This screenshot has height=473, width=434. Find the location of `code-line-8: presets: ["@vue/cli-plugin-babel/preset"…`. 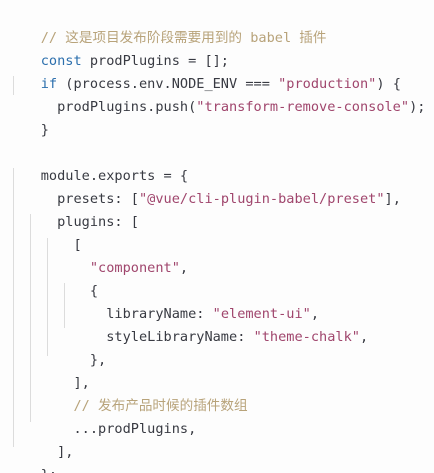

code-line-8: presets: ["@vue/cli-plugin-babel/preset"… is located at coordinates (204, 186).